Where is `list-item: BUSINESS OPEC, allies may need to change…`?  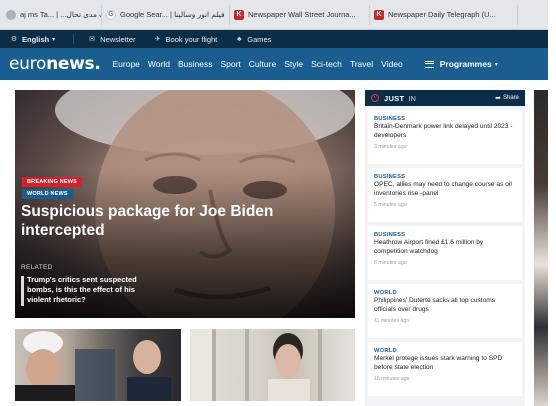
list-item: BUSINESS OPEC, allies may need to change… is located at coordinates (445, 195).